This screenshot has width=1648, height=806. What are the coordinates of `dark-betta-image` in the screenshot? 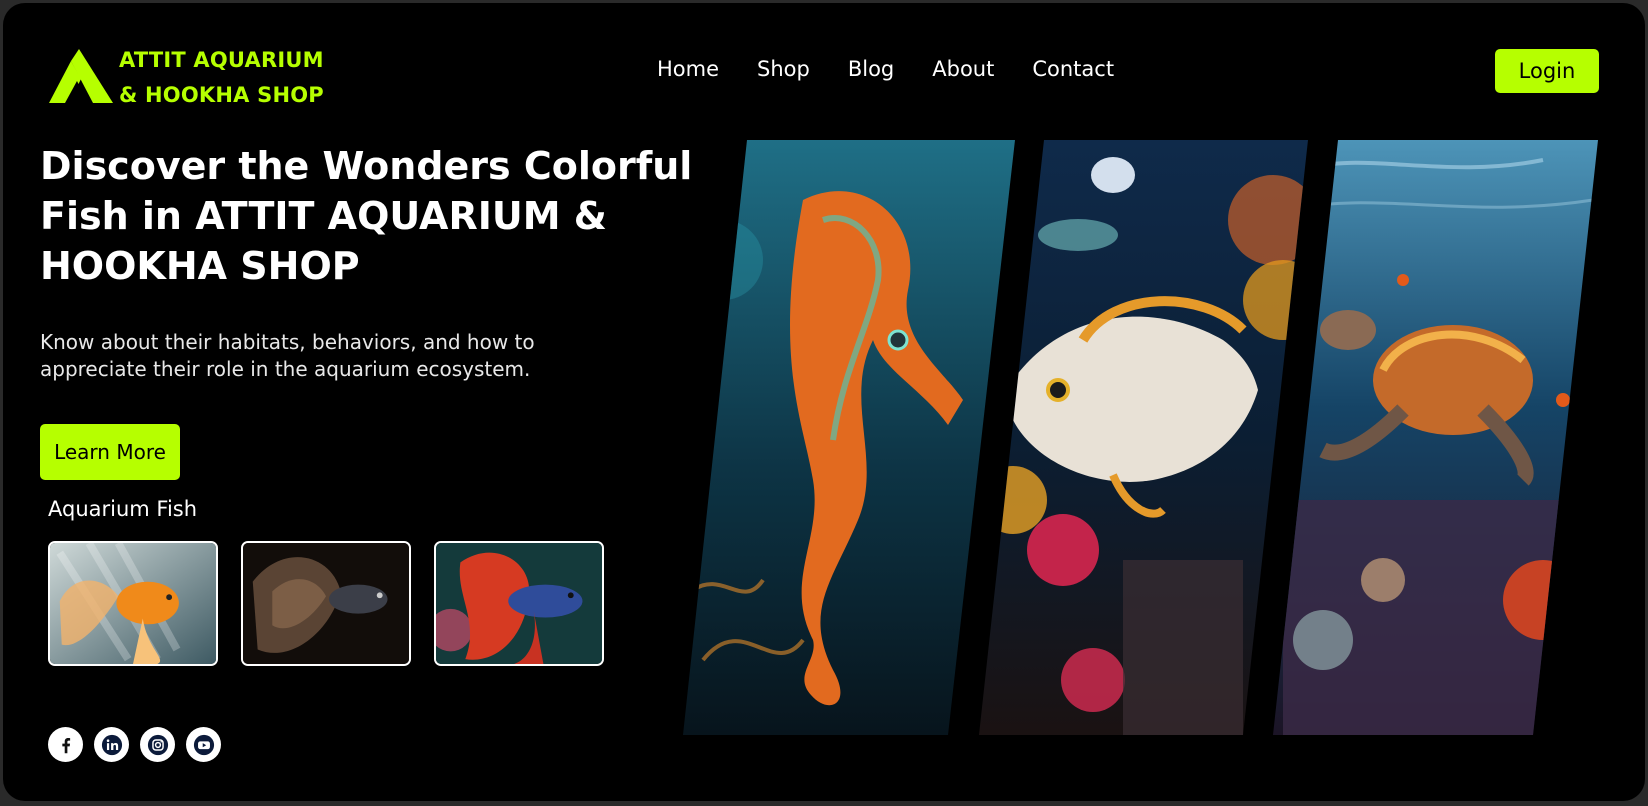 It's located at (326, 603).